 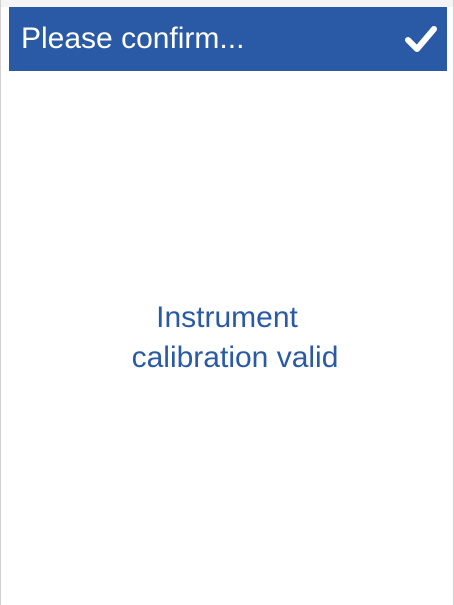 What do you see at coordinates (235, 357) in the screenshot?
I see `message-line-2: calibration valid` at bounding box center [235, 357].